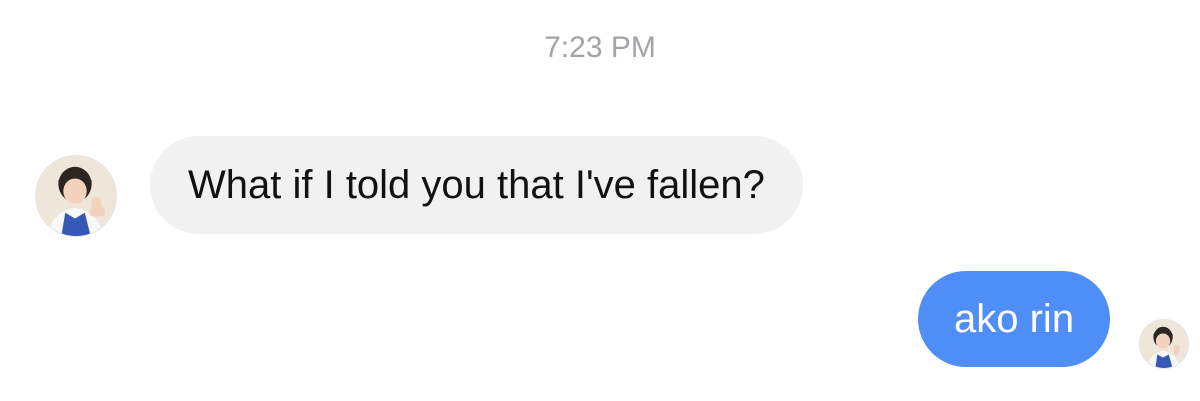 This screenshot has height=401, width=1200. Describe the element at coordinates (1014, 319) in the screenshot. I see `outgoing-message-bubble: ako rin` at that location.